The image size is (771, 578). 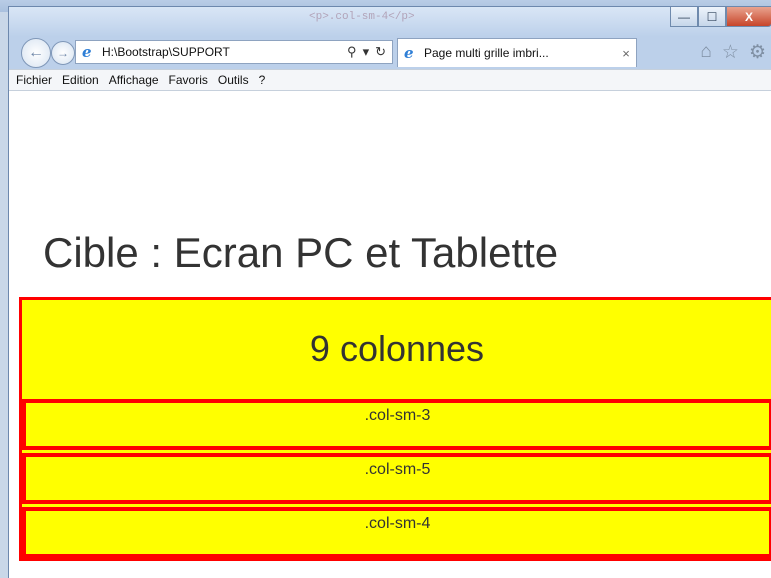 I want to click on menu-item-fichier: Fichier, so click(x=34, y=80).